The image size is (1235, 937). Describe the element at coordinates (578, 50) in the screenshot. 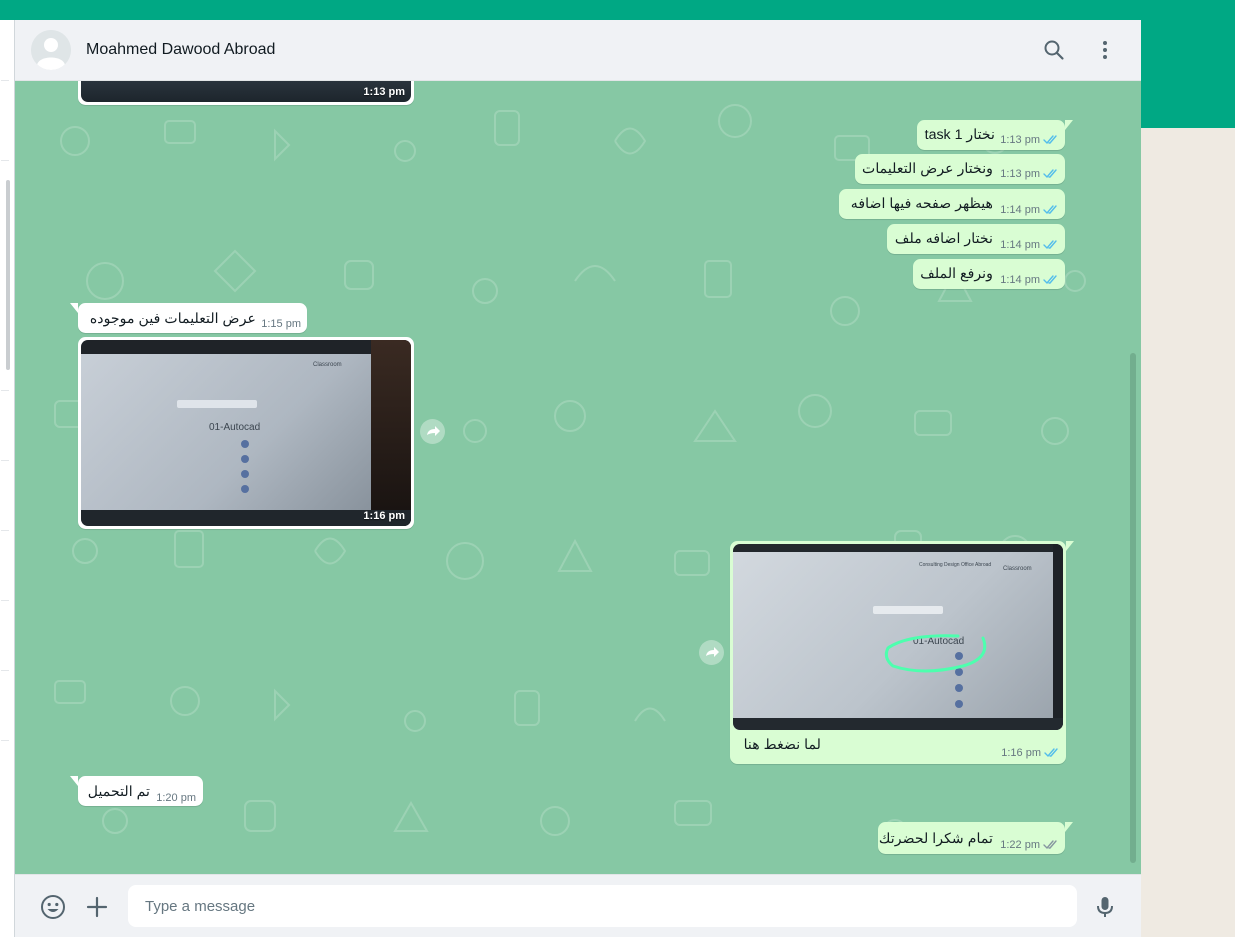

I see `conversation-header: Moahmed Dawood Abroad` at that location.